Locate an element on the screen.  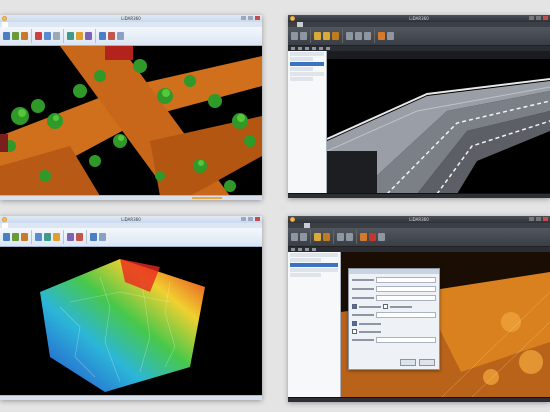
tin-icon is located at coordinates (38, 237).